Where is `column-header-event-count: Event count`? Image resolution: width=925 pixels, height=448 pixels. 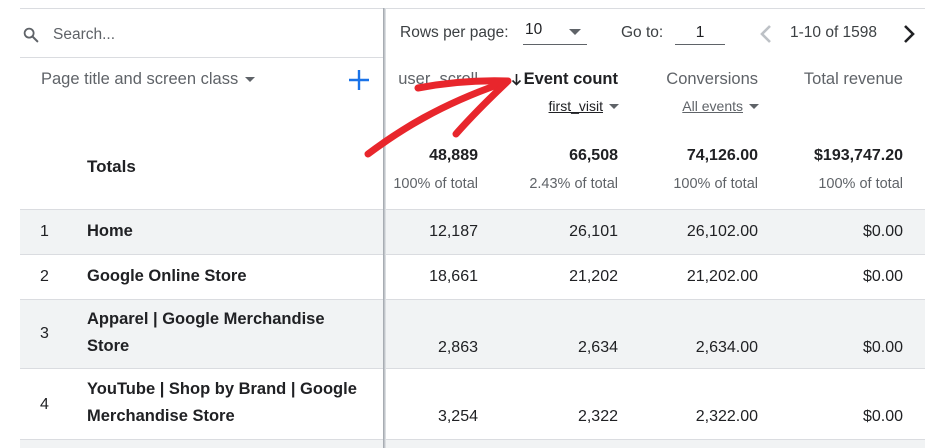
column-header-event-count: Event count is located at coordinates (564, 79).